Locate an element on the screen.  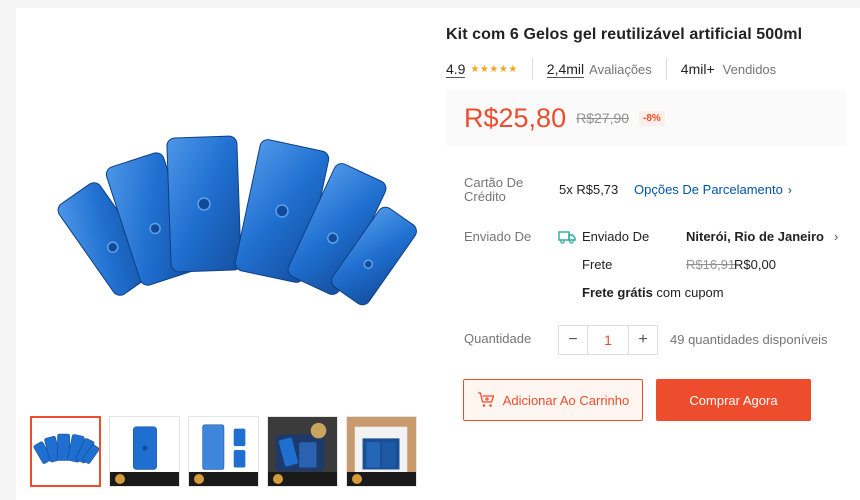
installment-value: 5x R$5,73 is located at coordinates (589, 189).